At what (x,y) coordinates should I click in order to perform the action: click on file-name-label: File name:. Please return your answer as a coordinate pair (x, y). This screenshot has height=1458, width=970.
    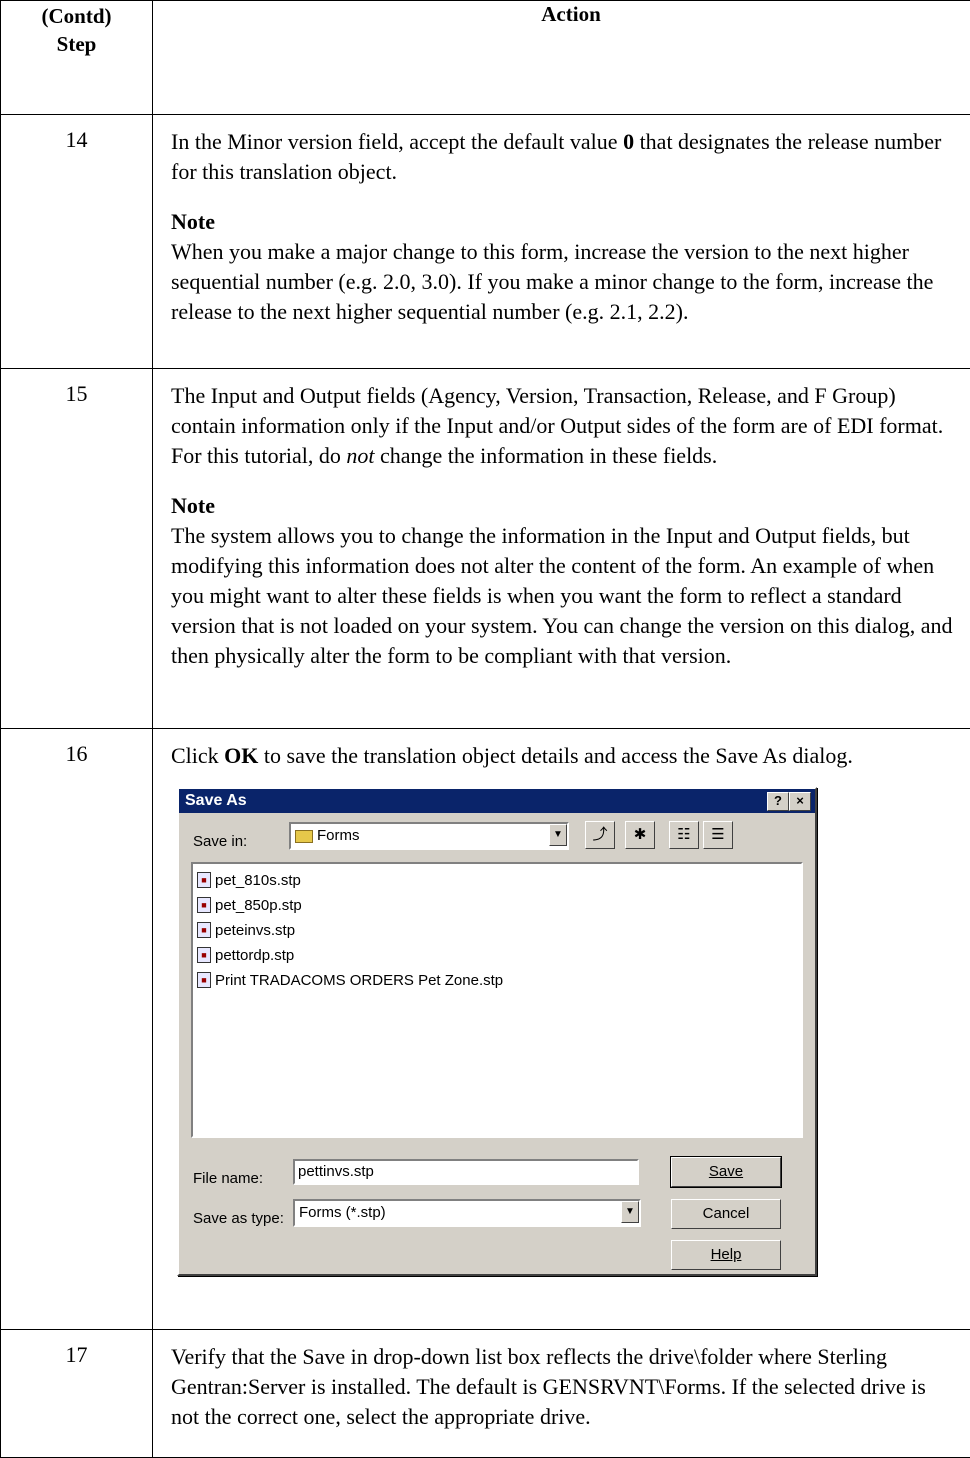
    Looking at the image, I should click on (228, 1179).